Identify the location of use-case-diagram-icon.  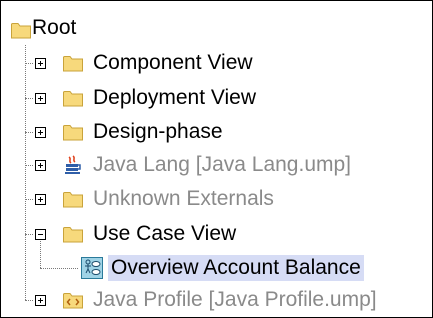
(92, 268).